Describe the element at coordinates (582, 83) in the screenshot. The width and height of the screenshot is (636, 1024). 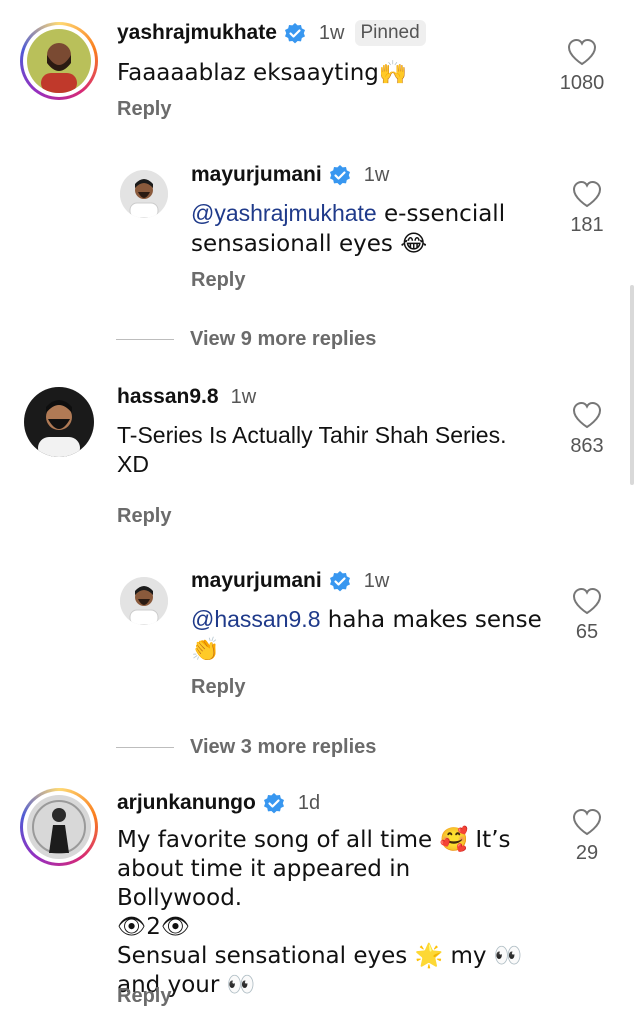
I see `like-count: 1080` at that location.